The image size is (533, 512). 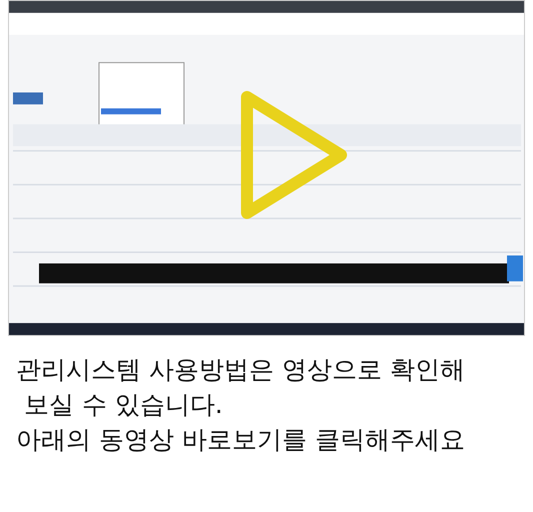 I want to click on play-icon, so click(x=294, y=155).